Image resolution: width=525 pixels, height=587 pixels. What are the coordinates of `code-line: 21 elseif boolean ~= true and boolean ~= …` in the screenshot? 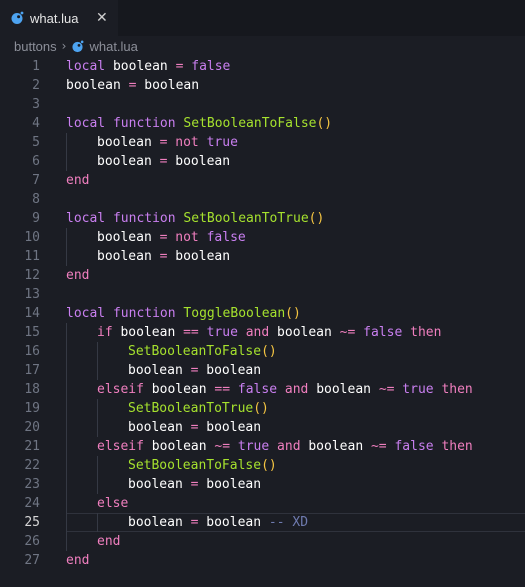 It's located at (262, 446).